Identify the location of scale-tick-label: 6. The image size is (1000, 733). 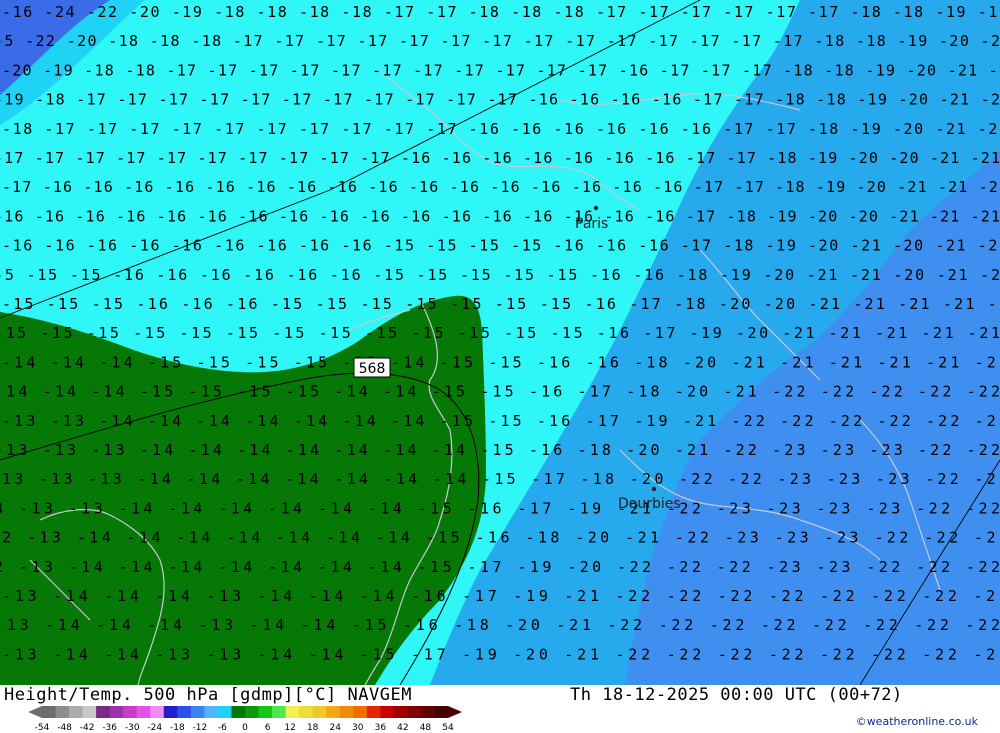
(268, 727).